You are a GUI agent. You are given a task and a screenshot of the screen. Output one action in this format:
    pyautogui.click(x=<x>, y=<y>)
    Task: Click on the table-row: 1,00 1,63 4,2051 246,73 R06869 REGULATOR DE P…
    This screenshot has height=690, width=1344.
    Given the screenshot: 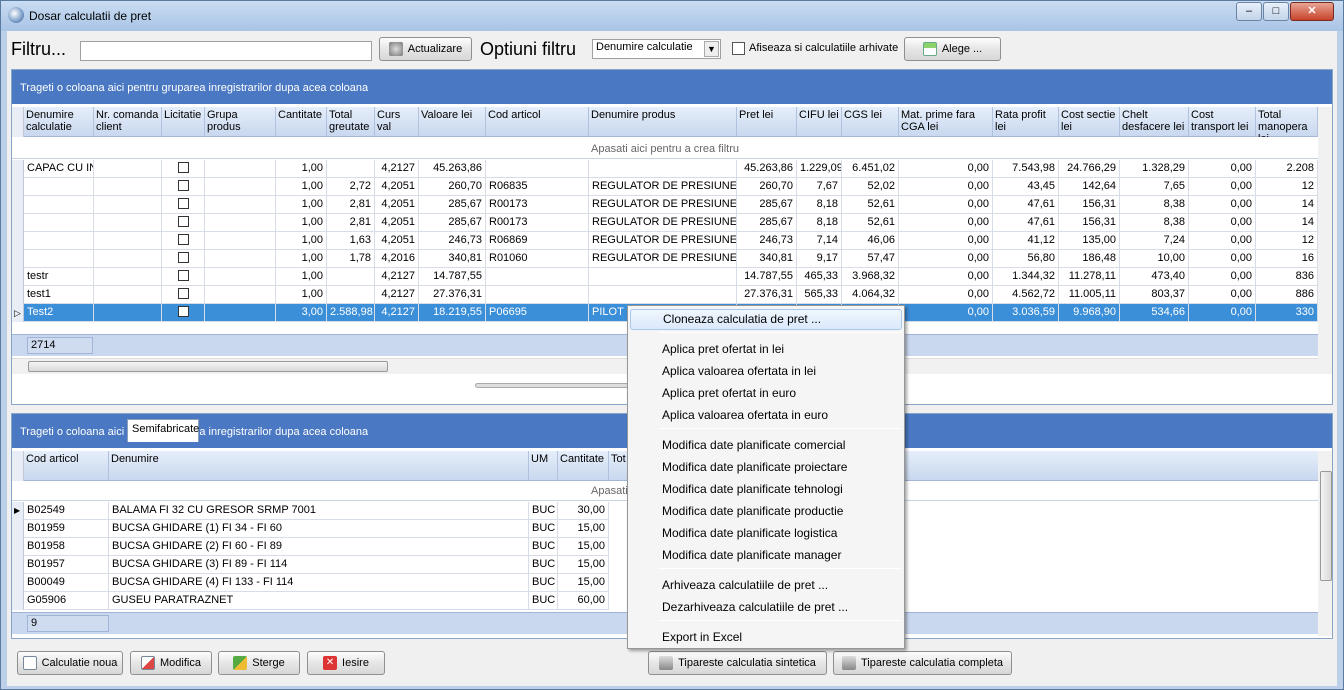 What is the action you would take?
    pyautogui.click(x=665, y=241)
    